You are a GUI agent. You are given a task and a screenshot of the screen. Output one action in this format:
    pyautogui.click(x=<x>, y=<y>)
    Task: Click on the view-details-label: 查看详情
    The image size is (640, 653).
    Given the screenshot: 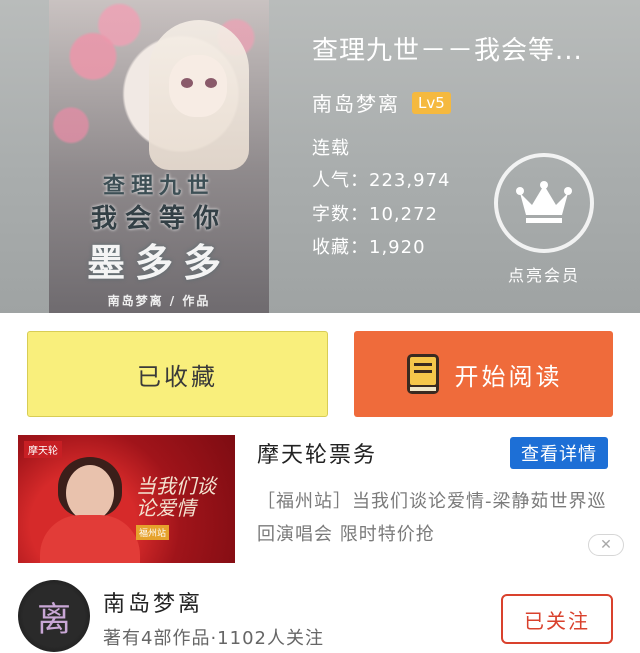 What is the action you would take?
    pyautogui.click(x=559, y=454)
    